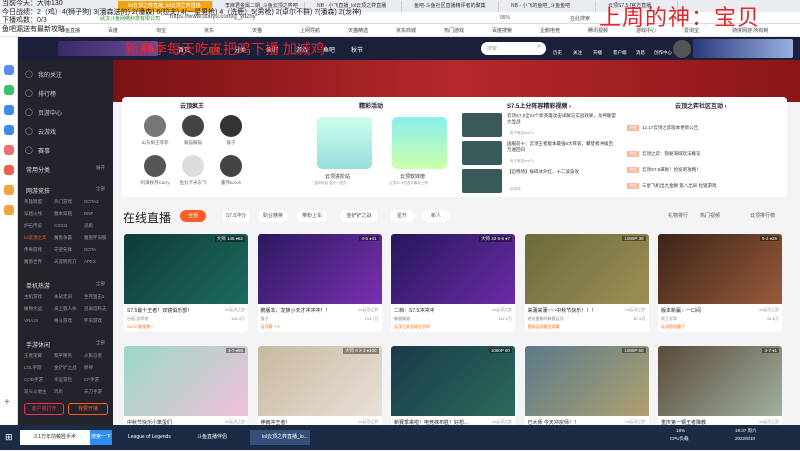 The height and width of the screenshot is (451, 800). What do you see at coordinates (65, 368) in the screenshot?
I see `sidebar-game: 金铲铲之战` at bounding box center [65, 368].